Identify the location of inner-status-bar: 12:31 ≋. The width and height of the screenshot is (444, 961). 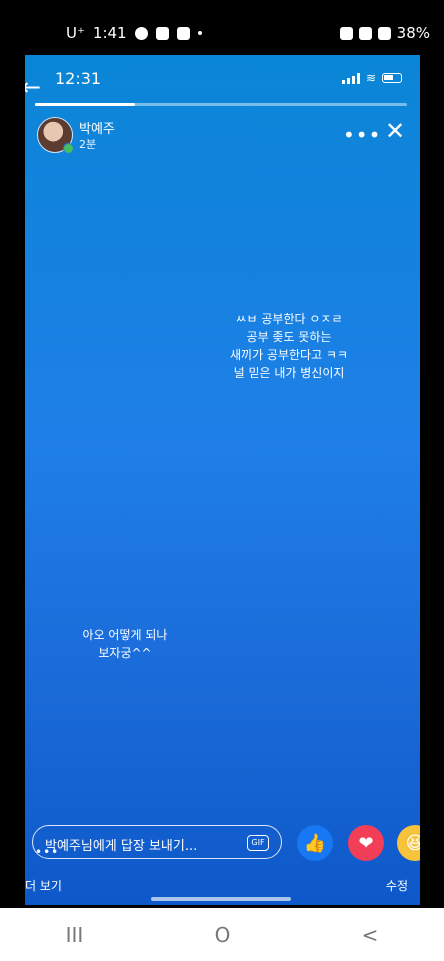
(222, 75).